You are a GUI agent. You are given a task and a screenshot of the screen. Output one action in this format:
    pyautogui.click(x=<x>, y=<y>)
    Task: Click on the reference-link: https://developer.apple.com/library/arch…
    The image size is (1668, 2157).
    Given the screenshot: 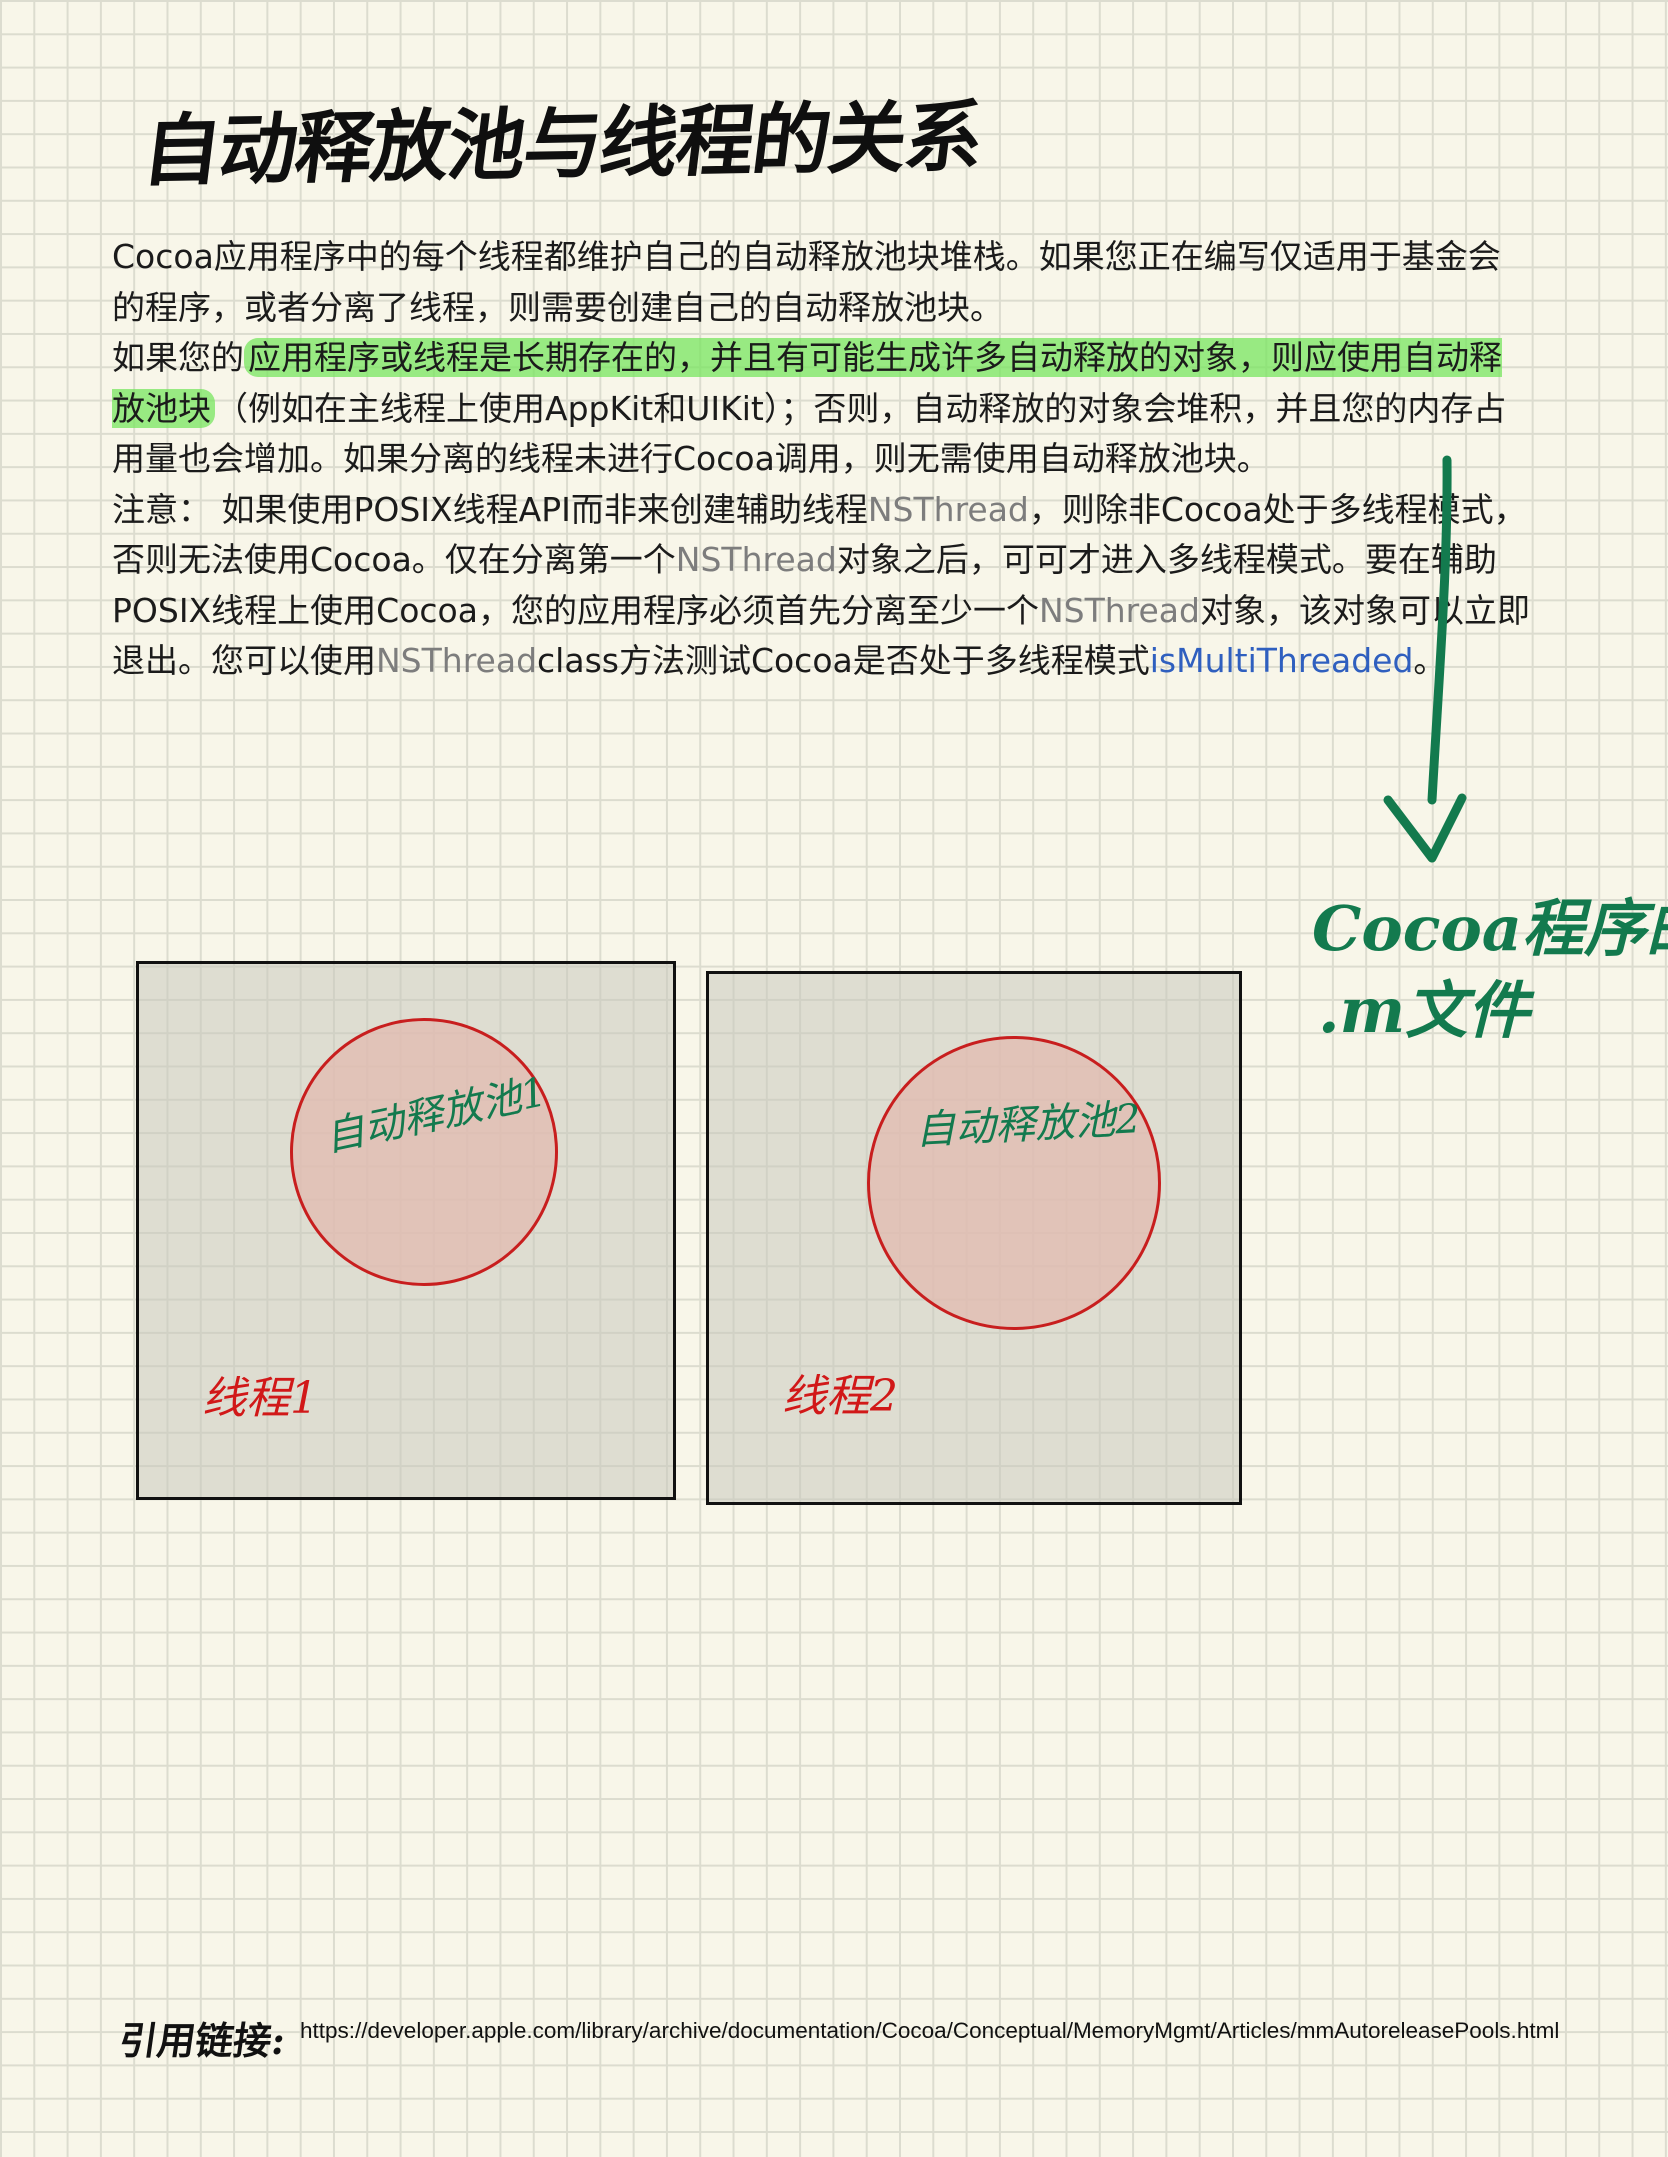 What is the action you would take?
    pyautogui.click(x=929, y=2031)
    